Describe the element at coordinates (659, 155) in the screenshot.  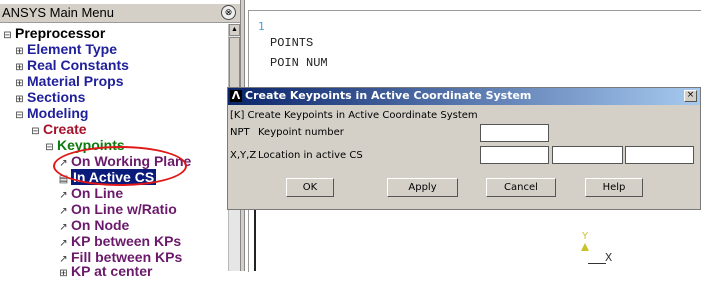
I see `z-coordinate-input` at that location.